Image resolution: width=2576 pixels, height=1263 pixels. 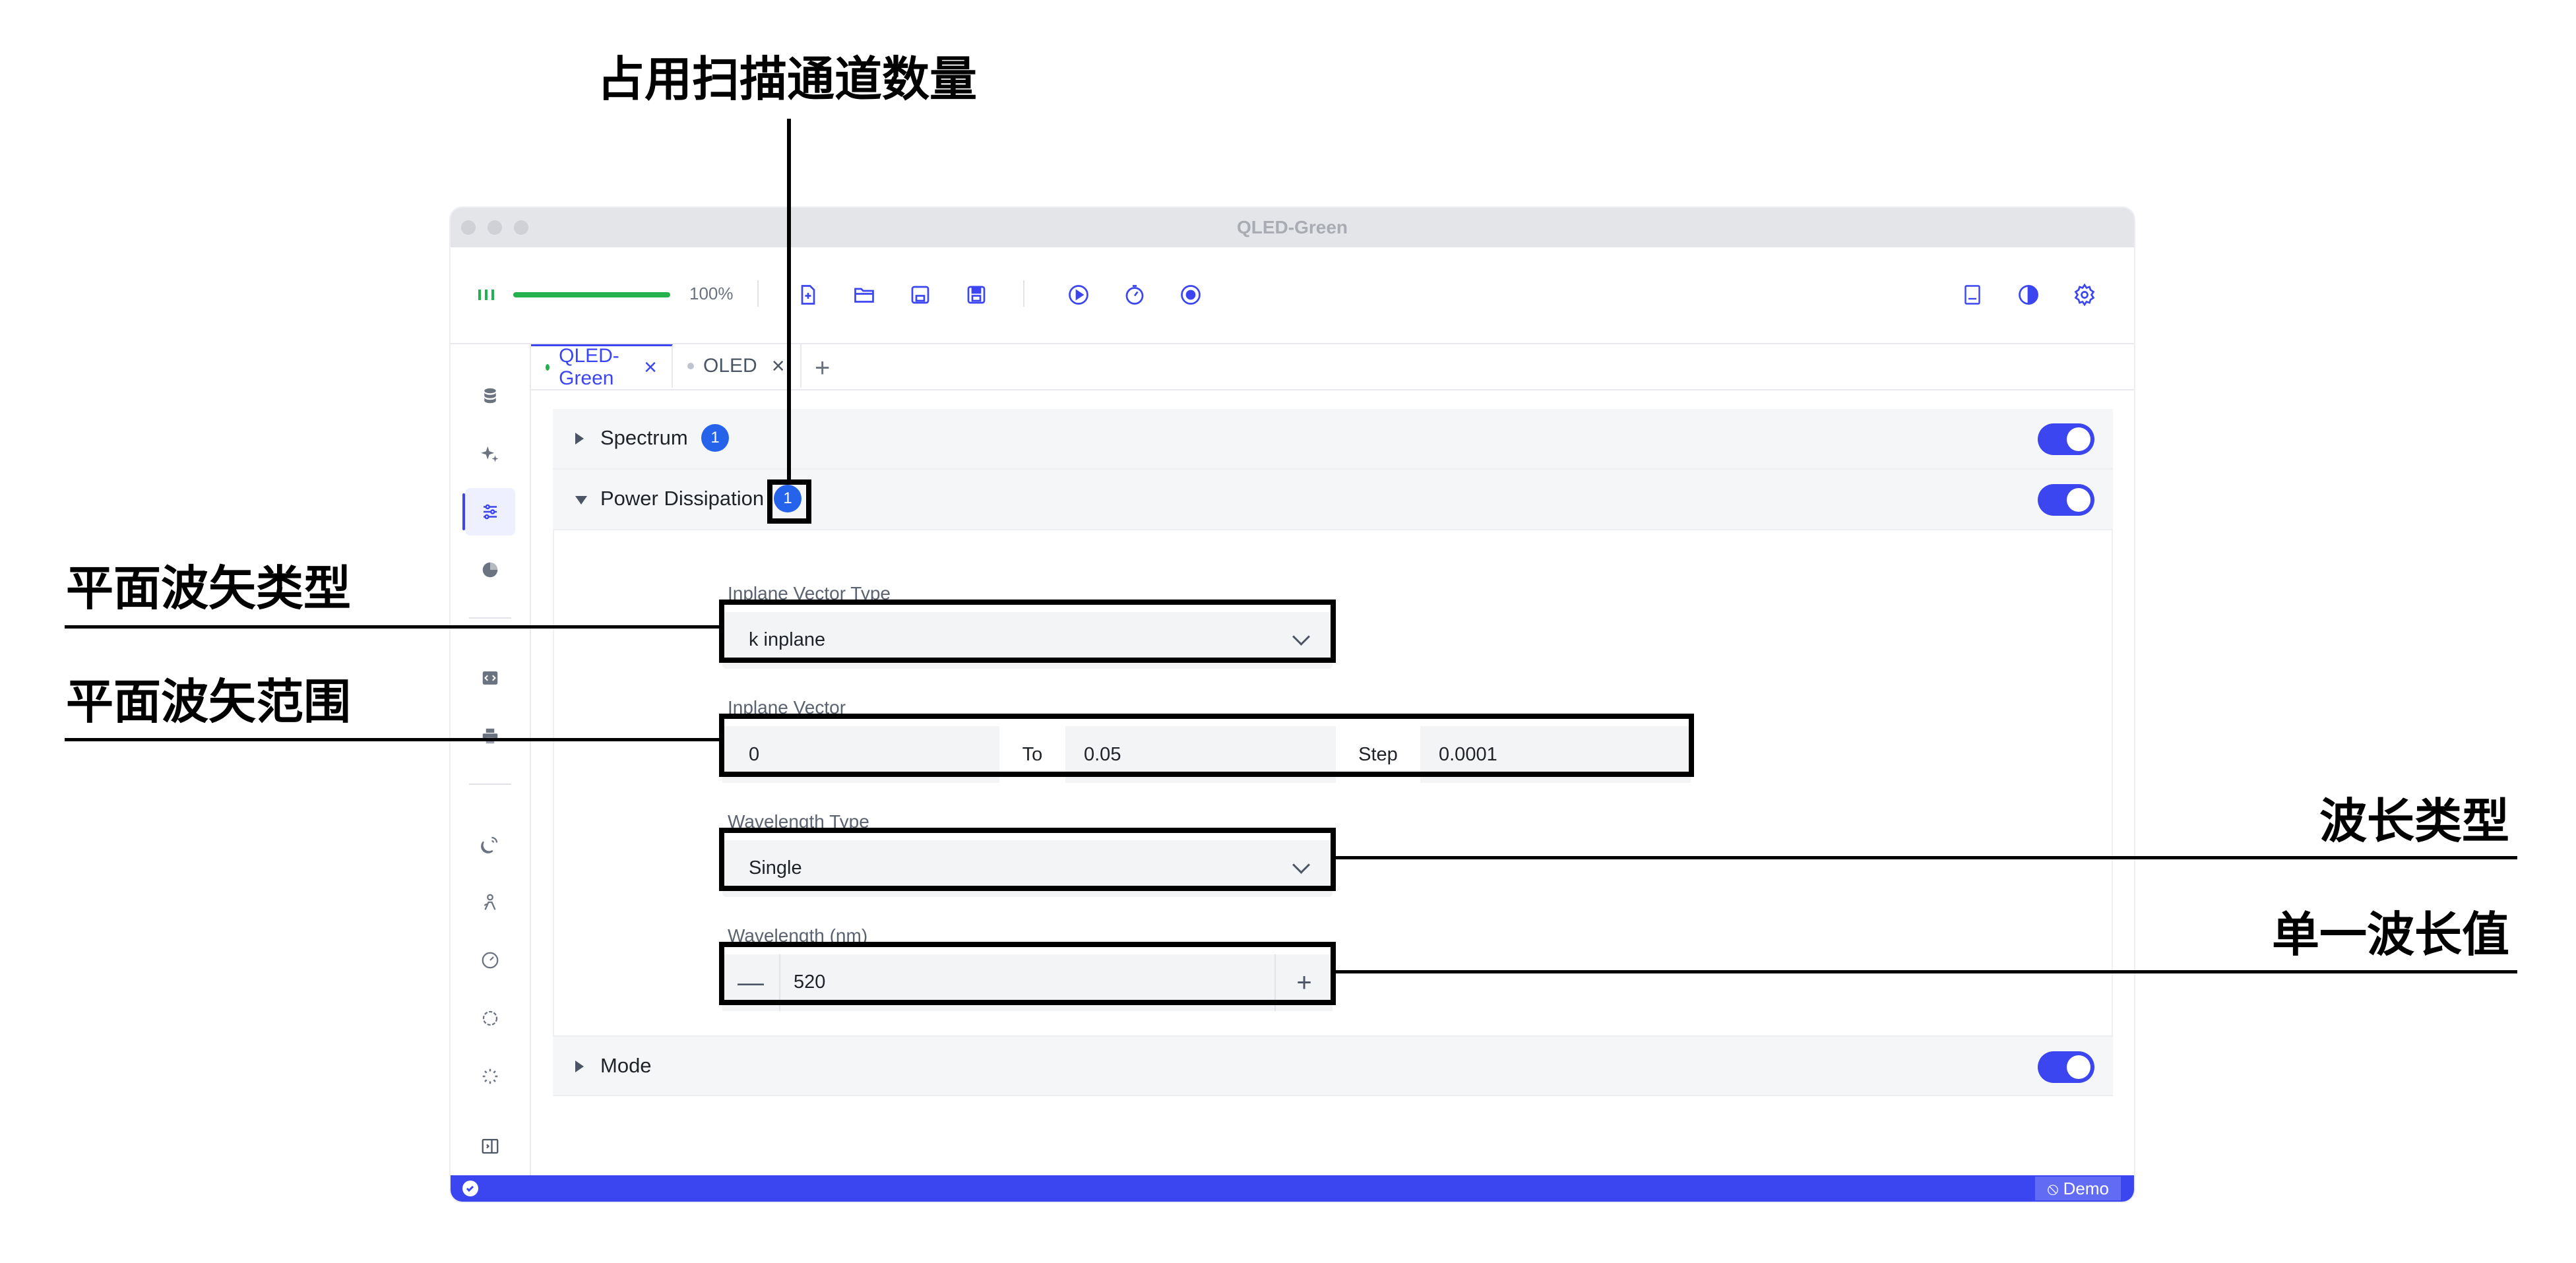 What do you see at coordinates (2066, 439) in the screenshot?
I see `spectrum-toggle` at bounding box center [2066, 439].